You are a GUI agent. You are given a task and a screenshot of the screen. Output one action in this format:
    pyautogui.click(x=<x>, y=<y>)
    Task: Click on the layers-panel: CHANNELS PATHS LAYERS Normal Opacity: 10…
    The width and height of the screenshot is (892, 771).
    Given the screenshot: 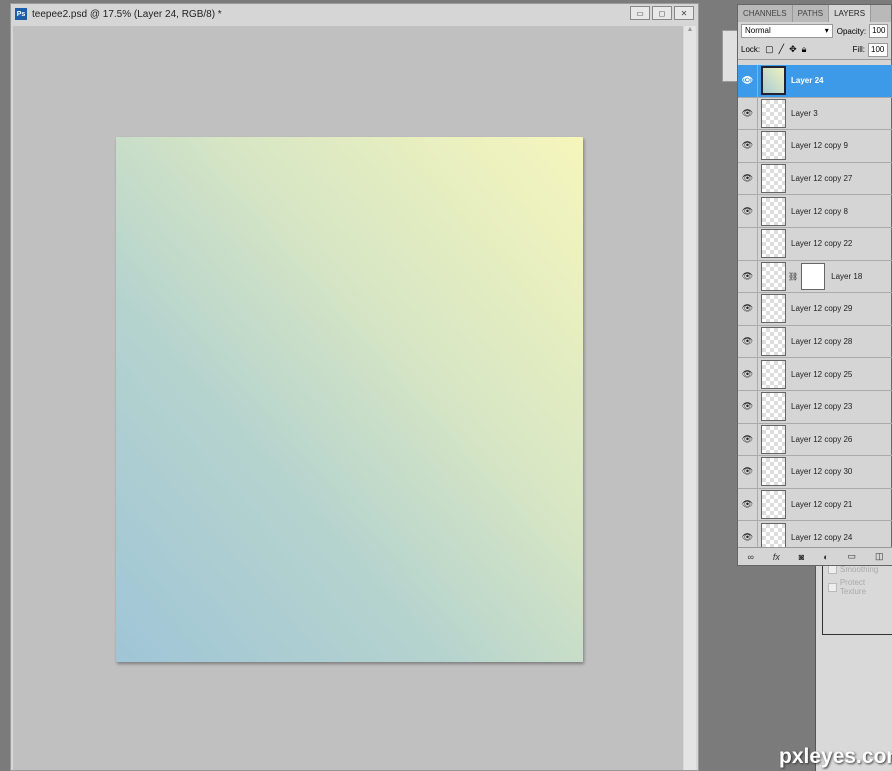 What is the action you would take?
    pyautogui.click(x=814, y=285)
    